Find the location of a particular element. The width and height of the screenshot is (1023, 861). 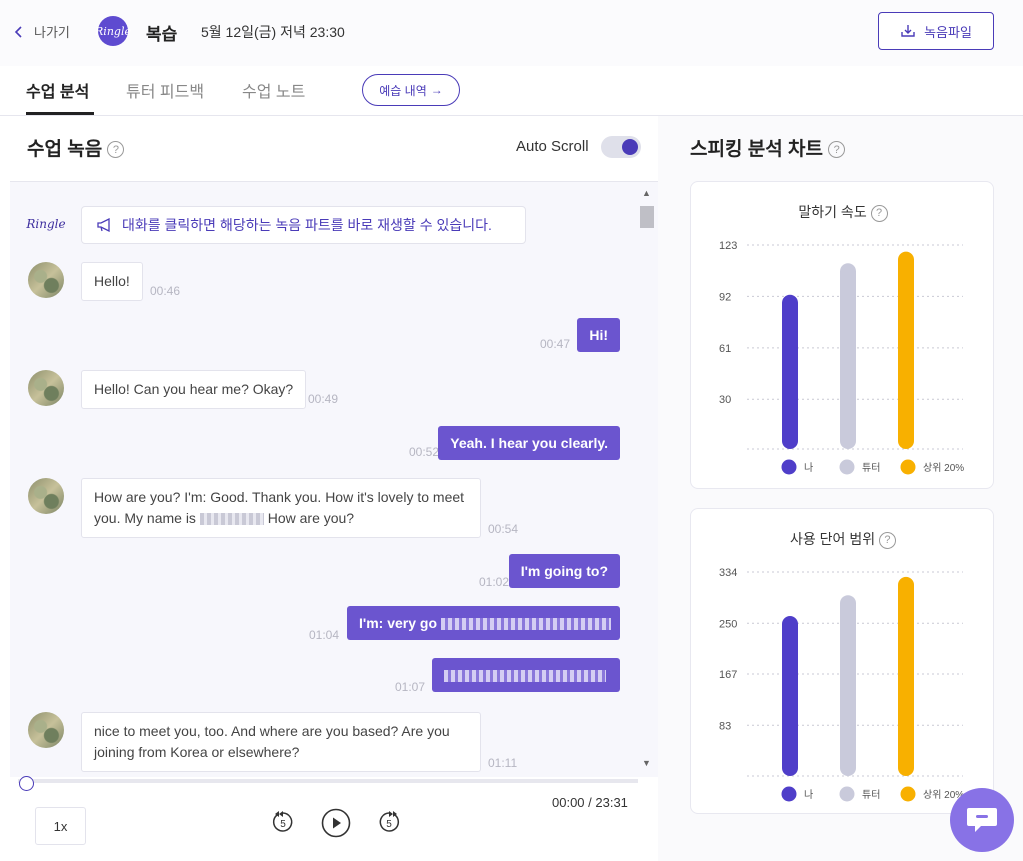

back-button: 나가기 is located at coordinates (42, 31).